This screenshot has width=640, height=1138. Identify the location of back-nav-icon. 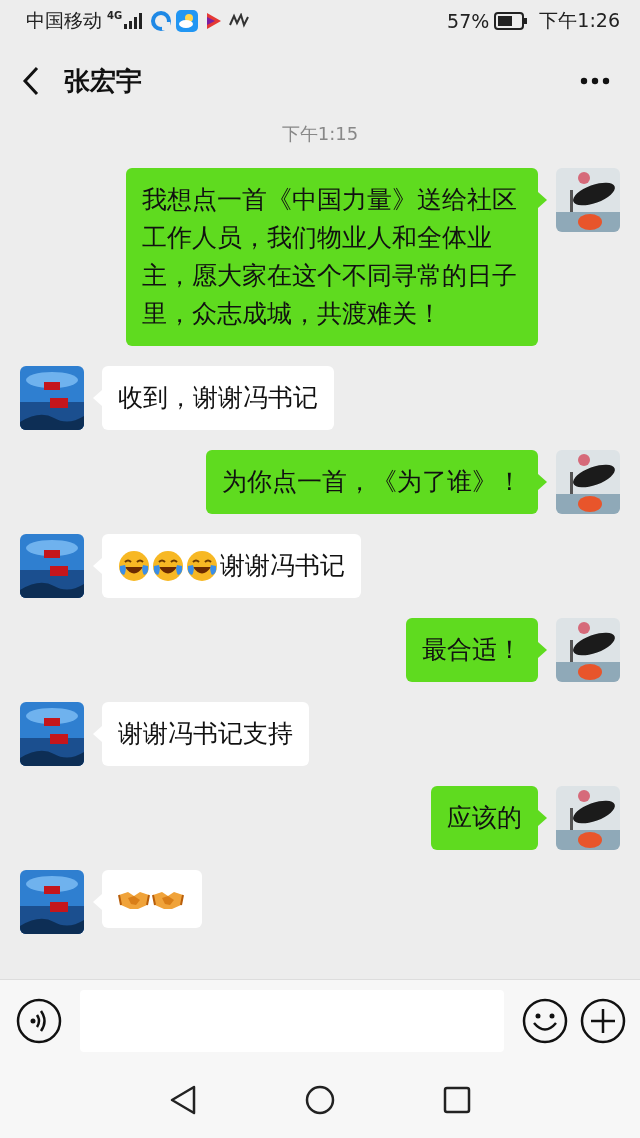
(183, 1100).